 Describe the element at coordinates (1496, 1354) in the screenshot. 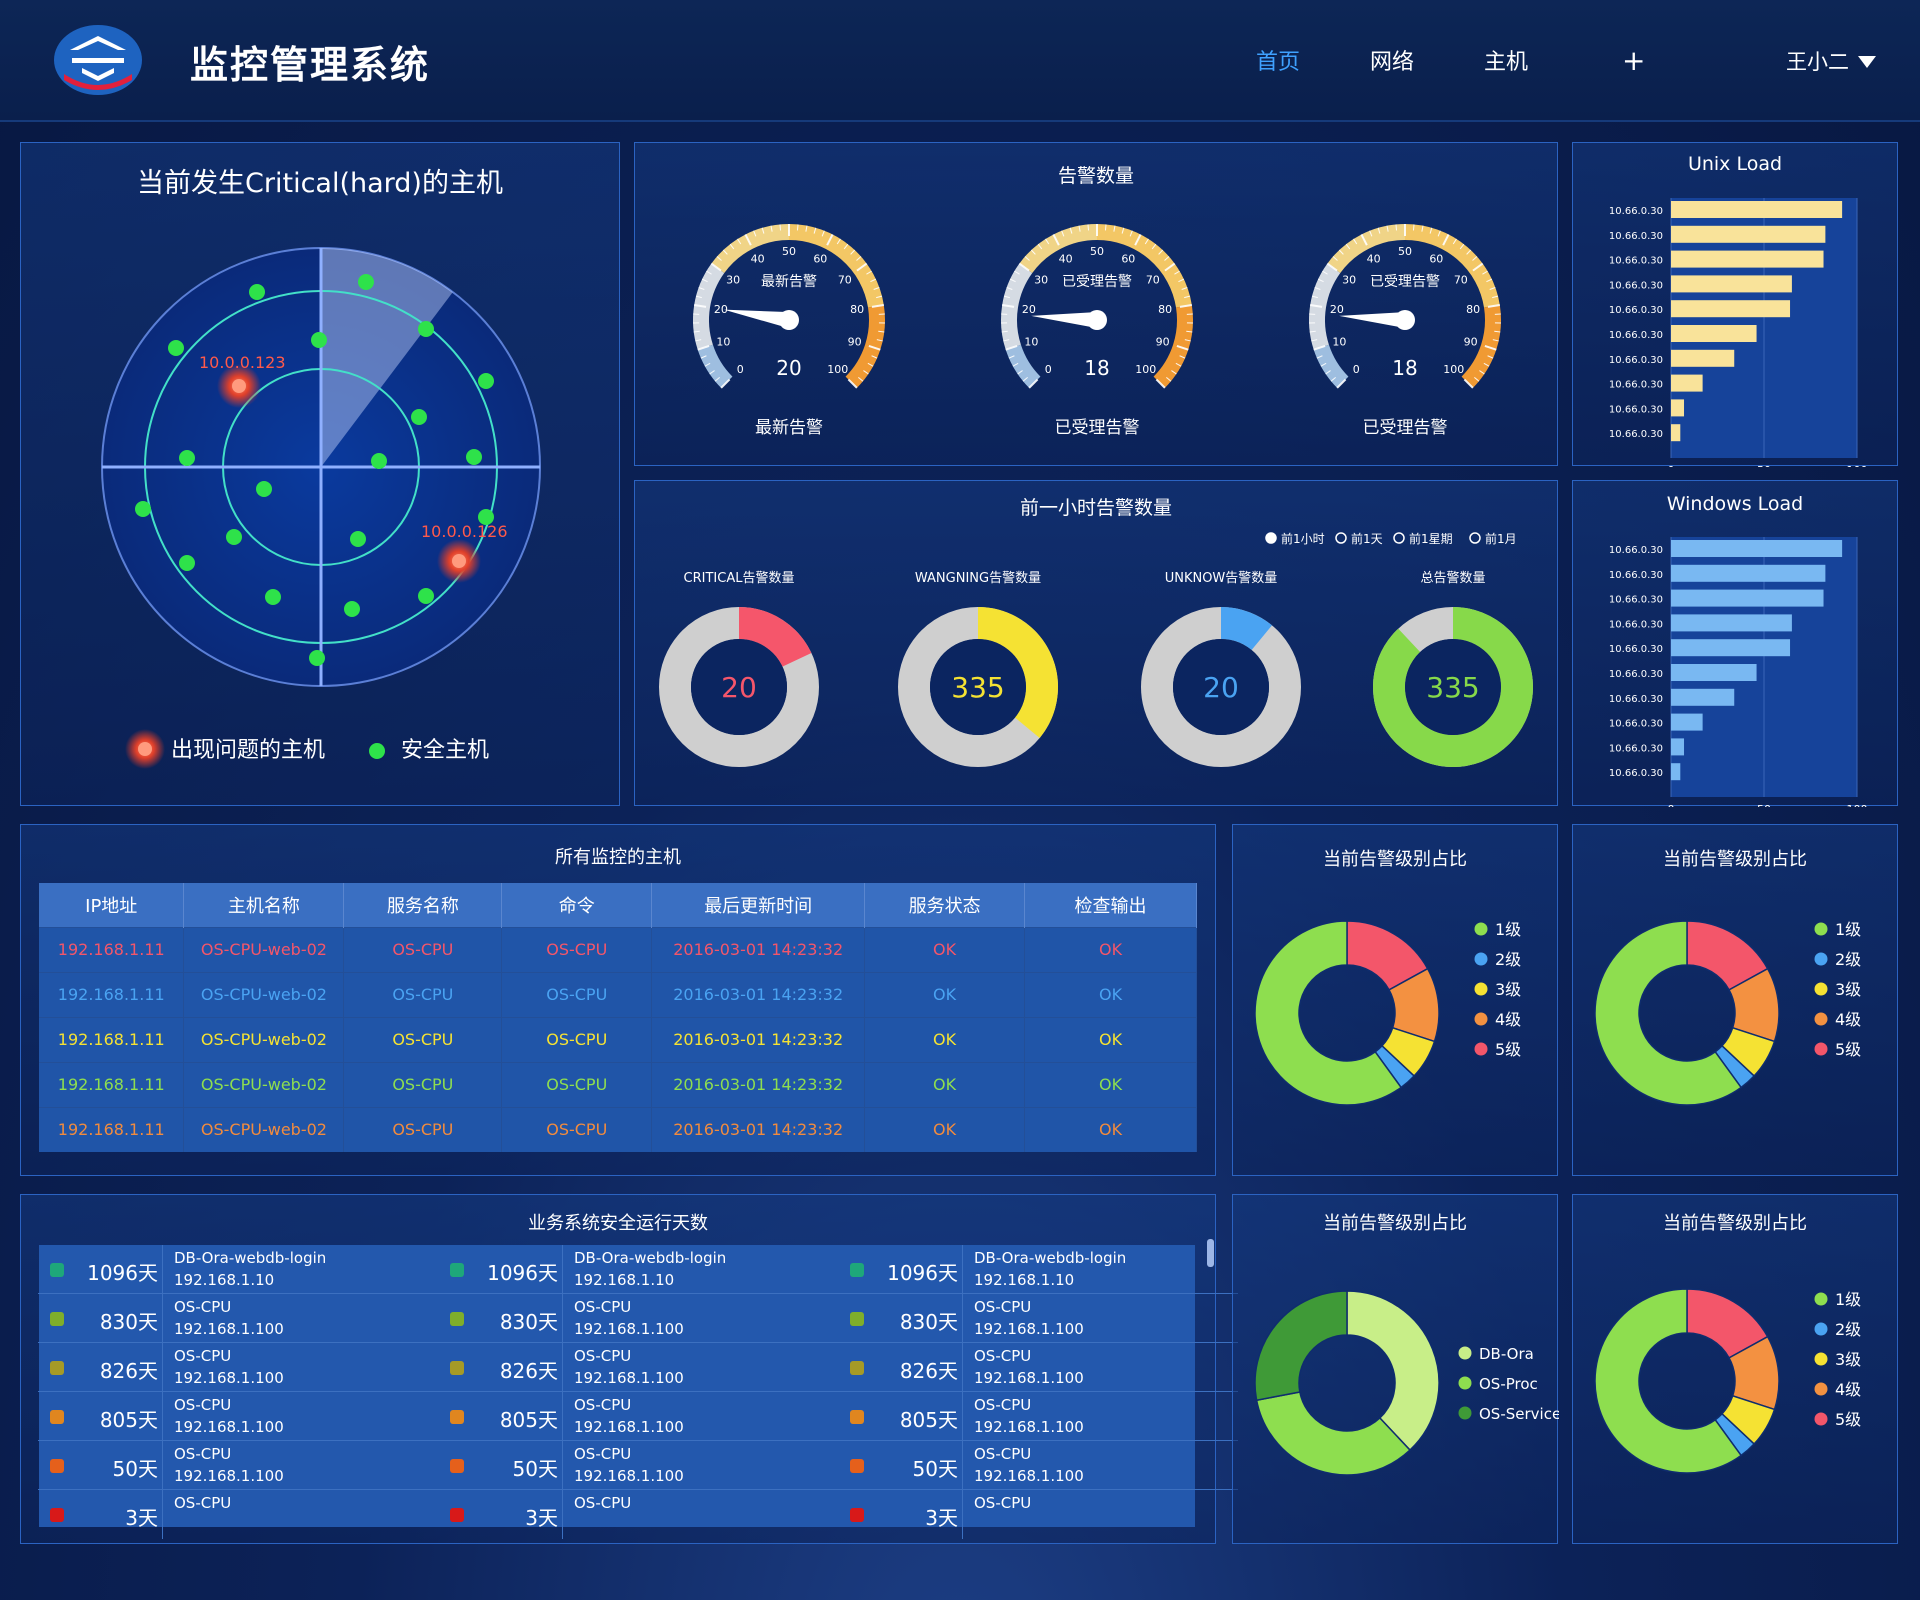

I see `legend-item: DB-Ora` at that location.